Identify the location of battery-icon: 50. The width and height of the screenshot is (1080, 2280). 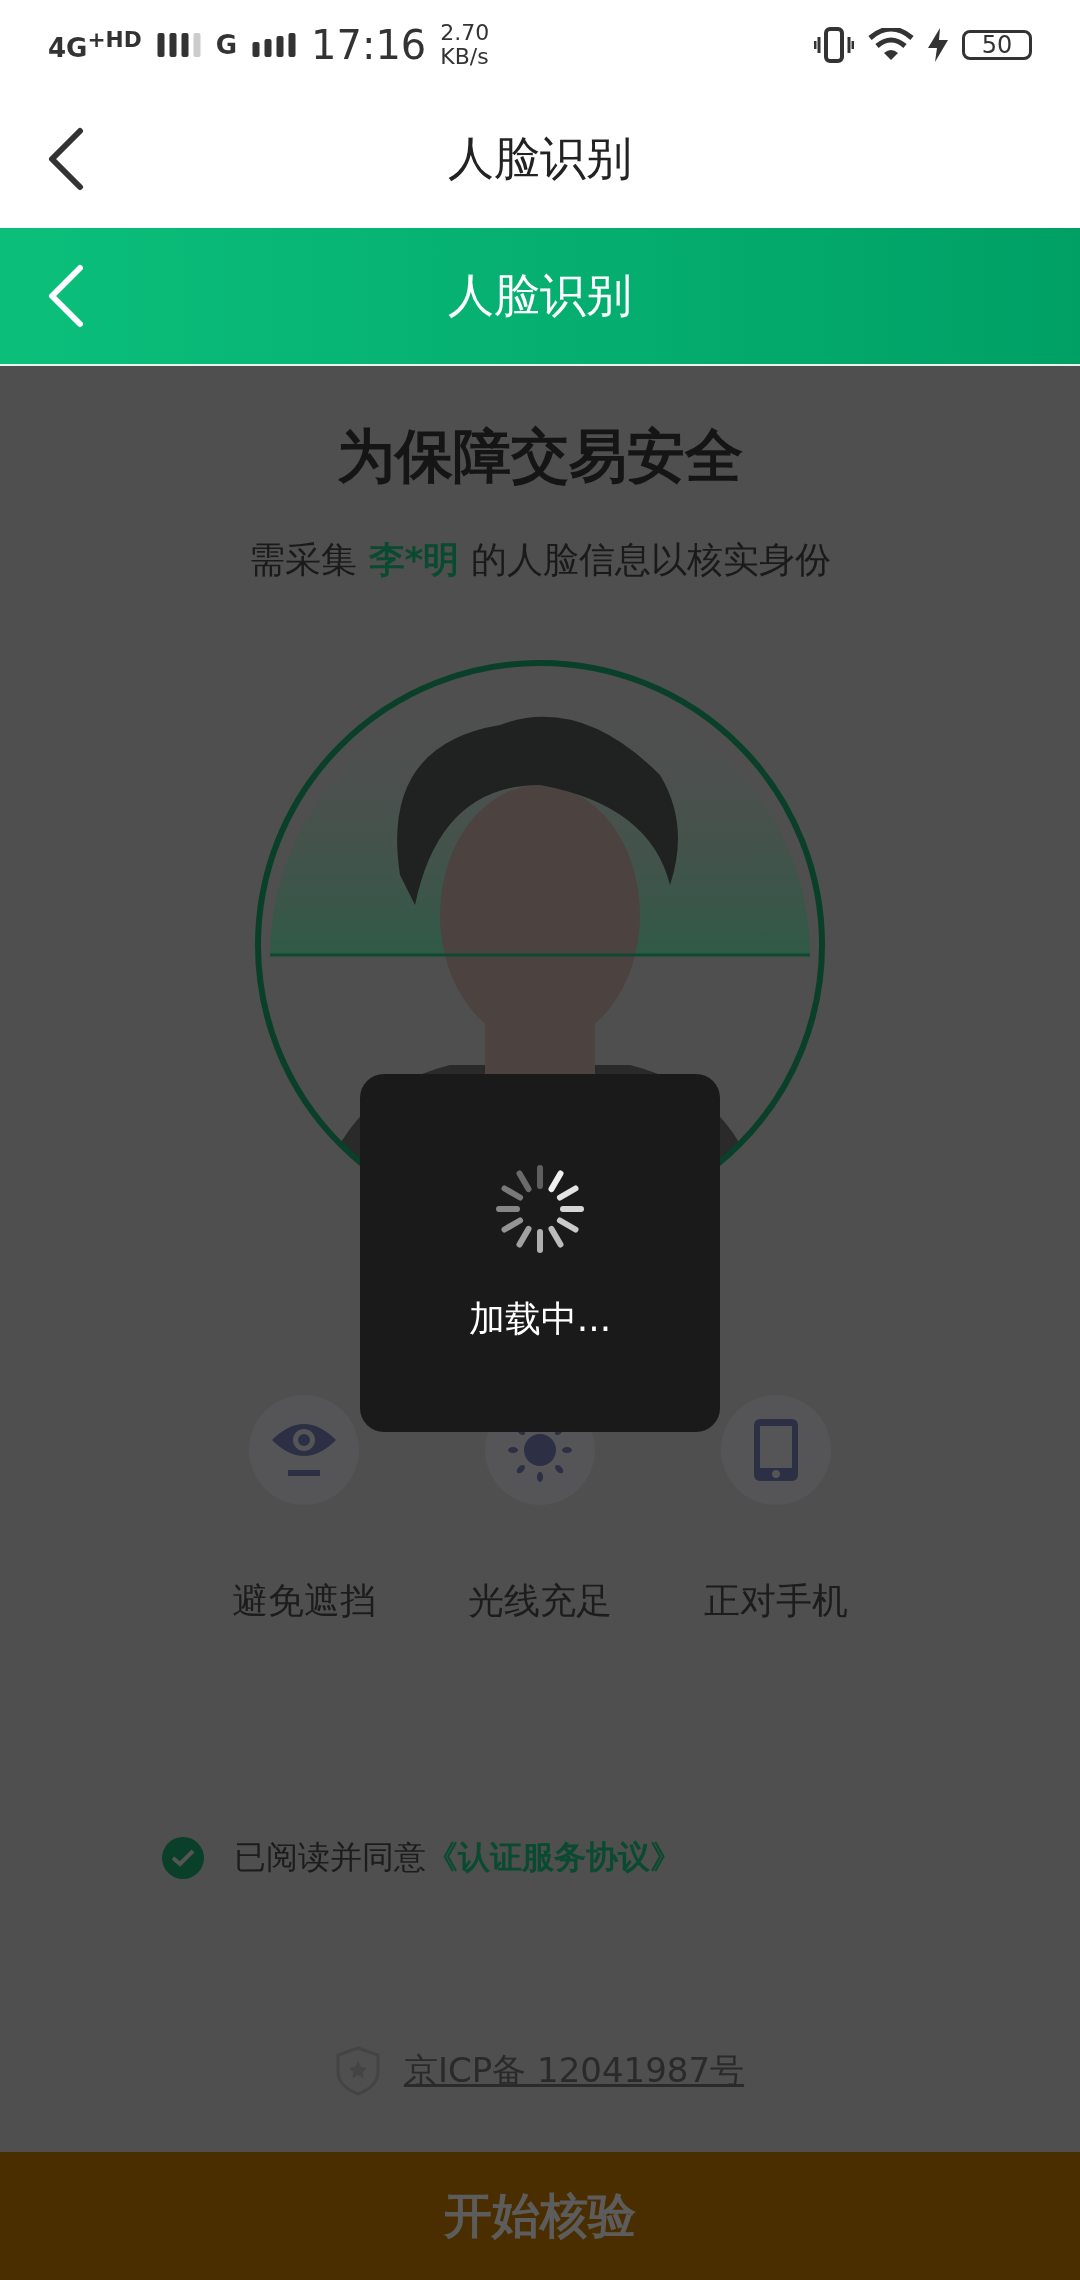
(997, 45).